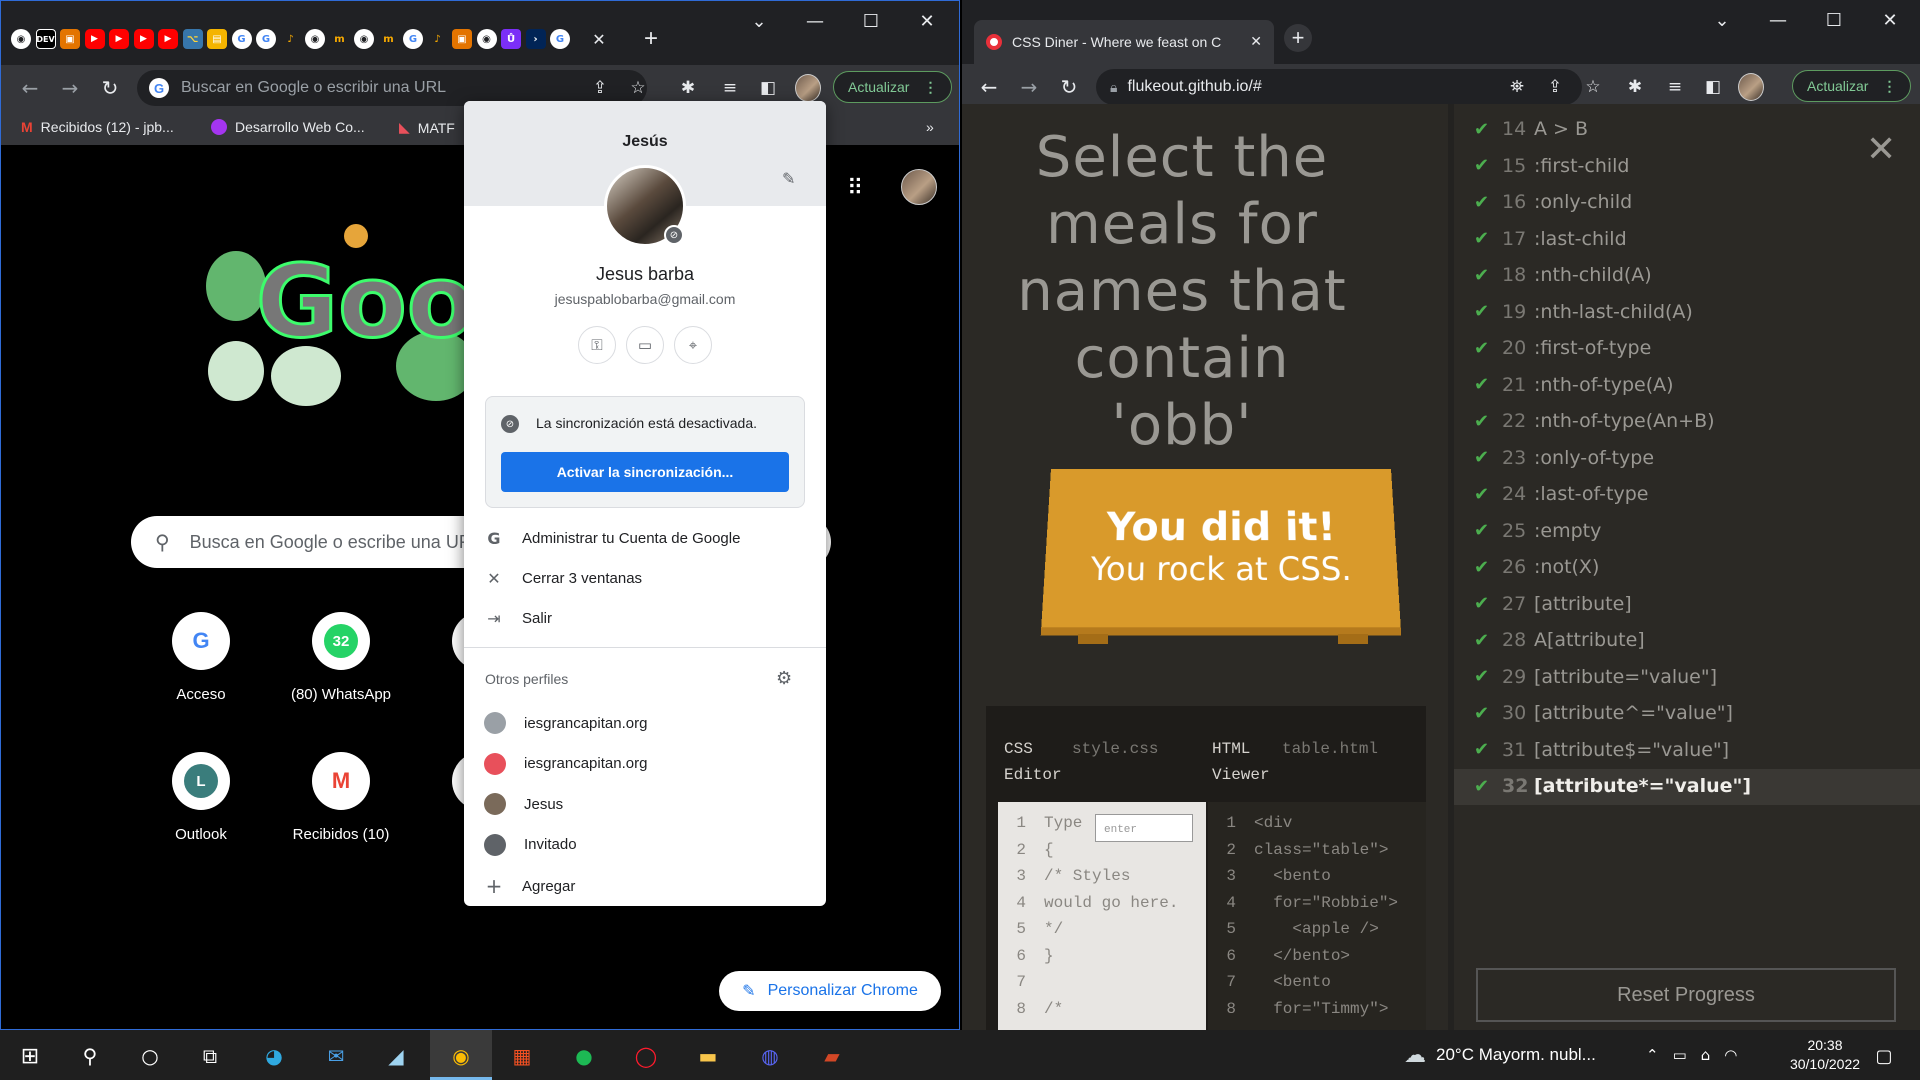 The width and height of the screenshot is (1920, 1080). I want to click on powerpoint-icon: ▰, so click(832, 1056).